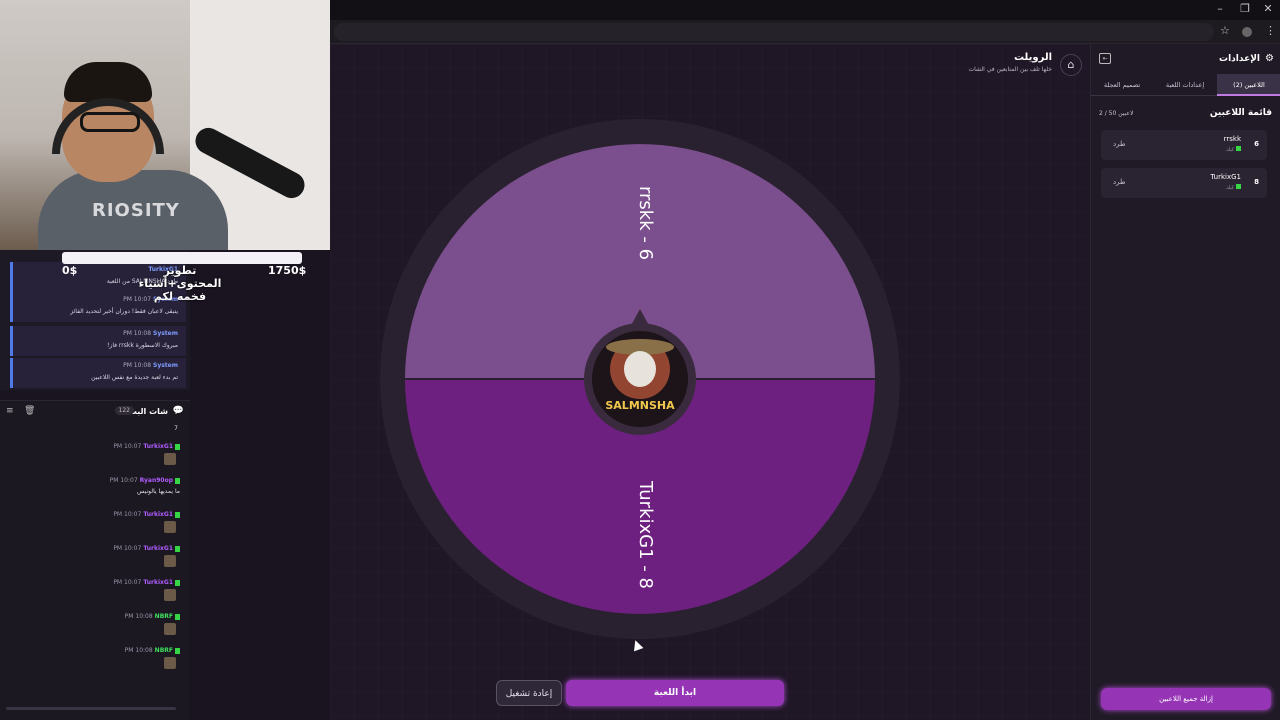 This screenshot has width=1280, height=720. What do you see at coordinates (180, 283) in the screenshot?
I see `donation-goal-text: تطوير المحتوى+أشياء فخمه لكم` at bounding box center [180, 283].